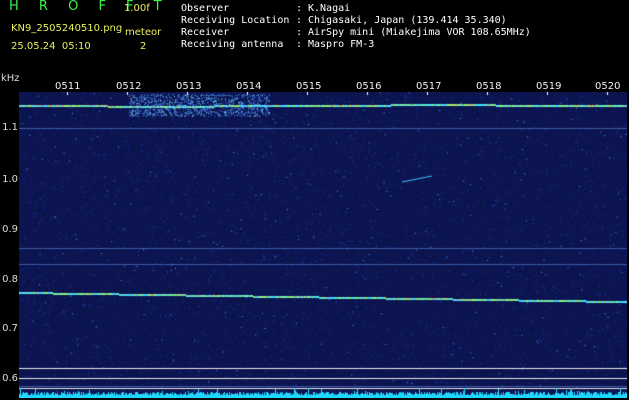 The width and height of the screenshot is (629, 400). Describe the element at coordinates (10, 279) in the screenshot. I see `y-tick-label: 0.8` at that location.